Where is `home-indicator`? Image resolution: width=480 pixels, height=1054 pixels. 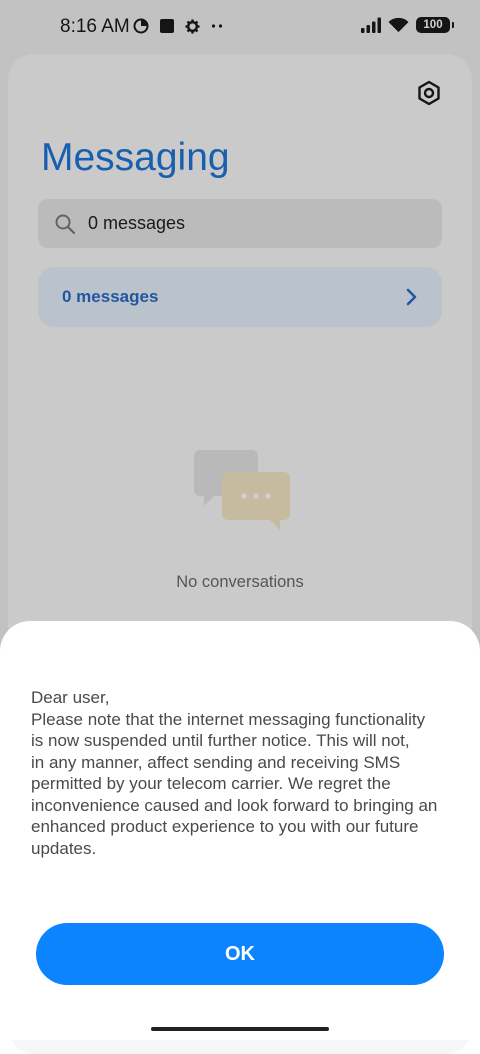
home-indicator is located at coordinates (240, 1029).